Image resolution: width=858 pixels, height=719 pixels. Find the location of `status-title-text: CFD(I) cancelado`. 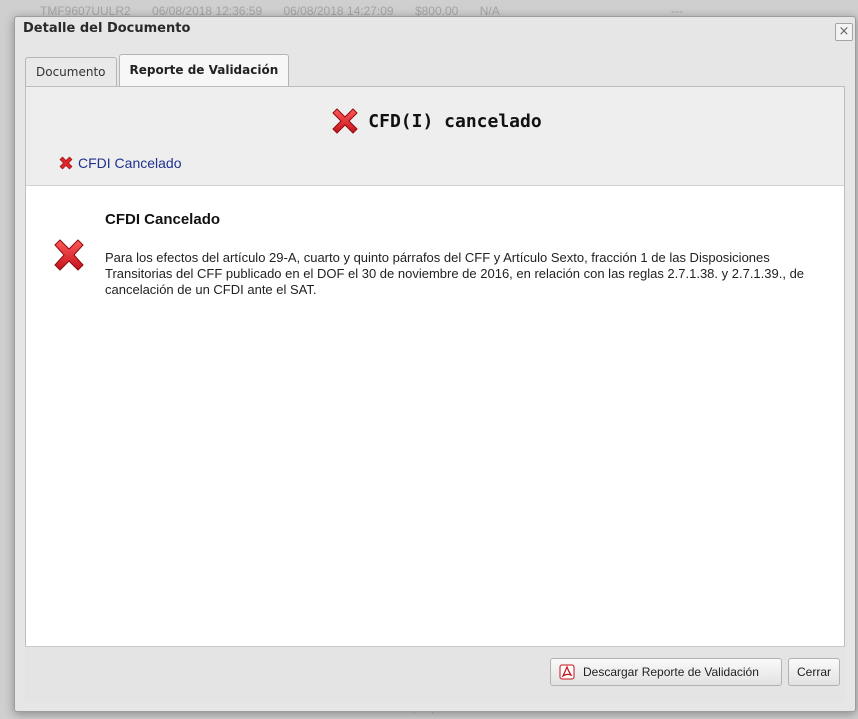

status-title-text: CFD(I) cancelado is located at coordinates (455, 121).